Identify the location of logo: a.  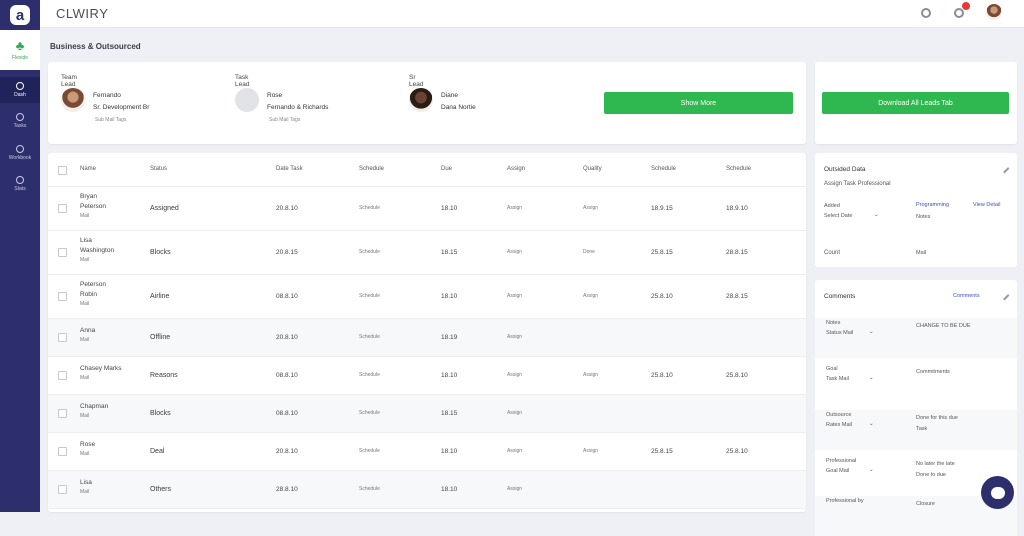
(20, 15).